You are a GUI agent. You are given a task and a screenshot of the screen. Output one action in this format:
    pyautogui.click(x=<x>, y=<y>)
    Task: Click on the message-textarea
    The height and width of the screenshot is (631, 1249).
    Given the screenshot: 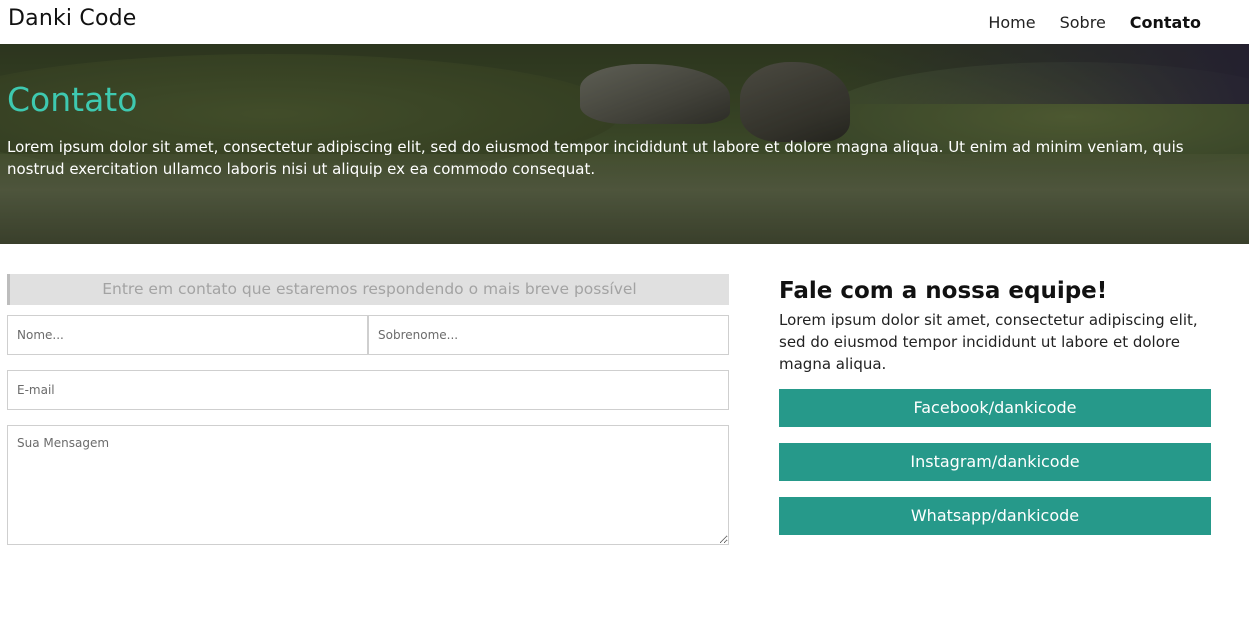 What is the action you would take?
    pyautogui.click(x=368, y=485)
    